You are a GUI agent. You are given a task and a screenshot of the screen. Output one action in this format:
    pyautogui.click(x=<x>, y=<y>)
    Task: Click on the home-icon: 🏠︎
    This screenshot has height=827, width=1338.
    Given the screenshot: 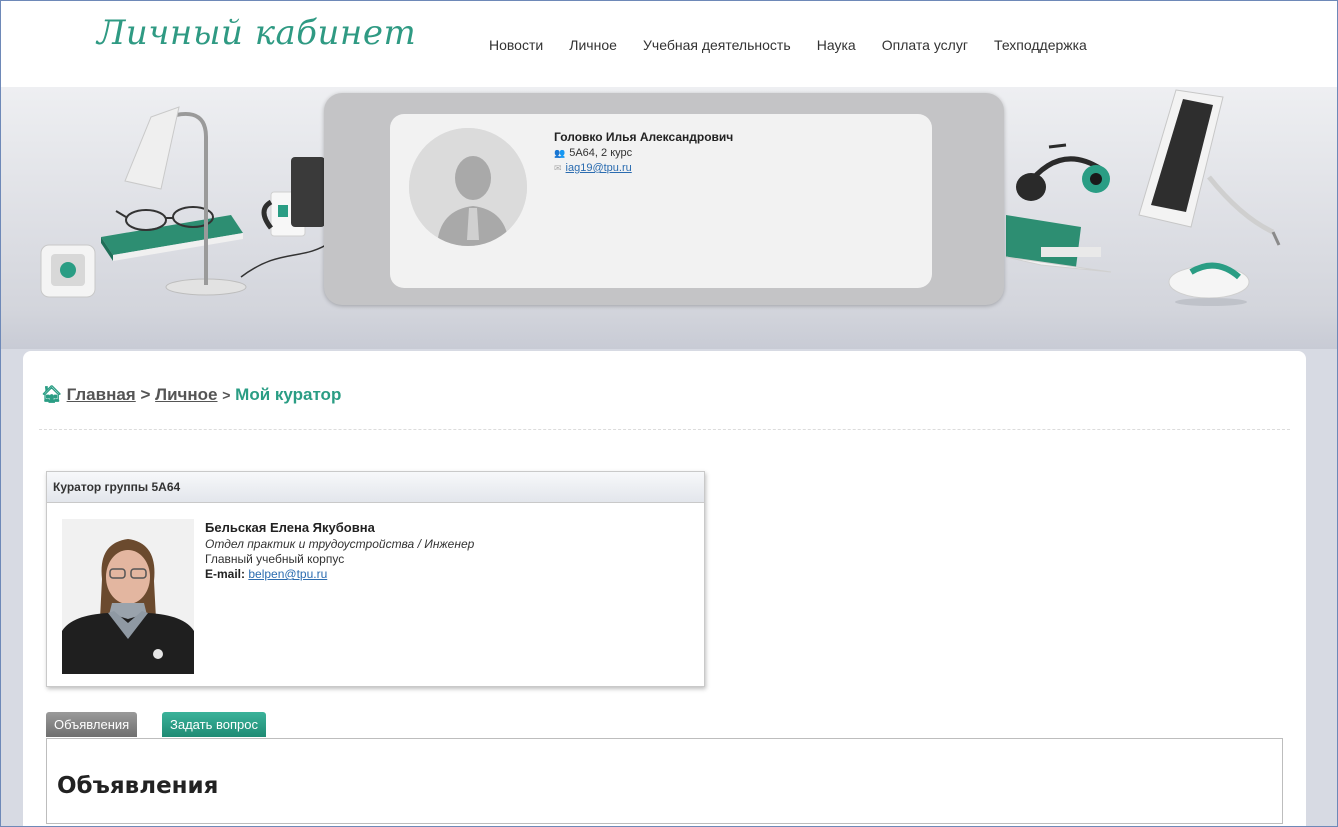 What is the action you would take?
    pyautogui.click(x=52, y=394)
    